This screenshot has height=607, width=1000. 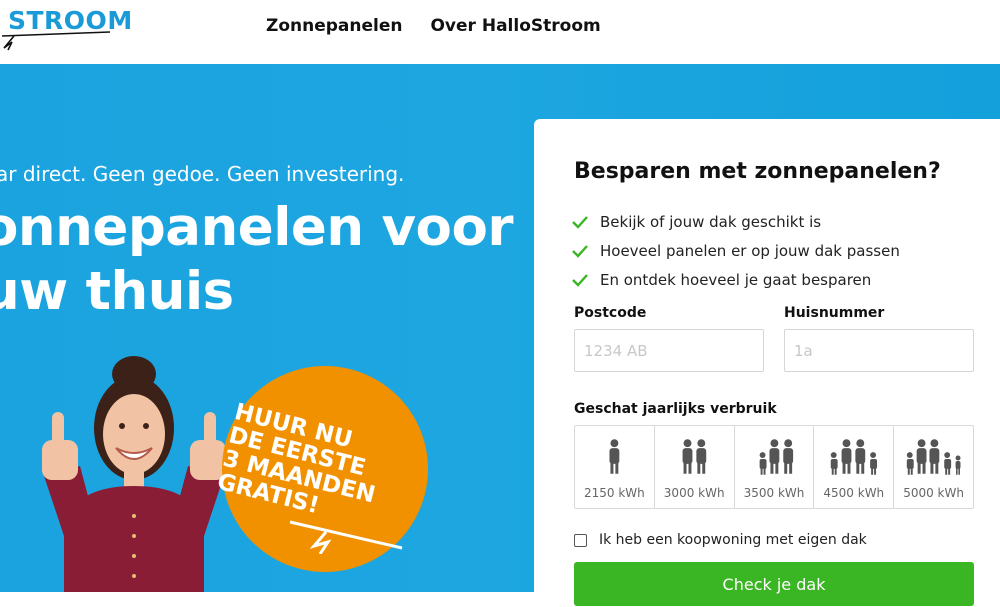 I want to click on koopwoning-option: Ik heb een koopwoning met eigen dak, so click(x=720, y=540).